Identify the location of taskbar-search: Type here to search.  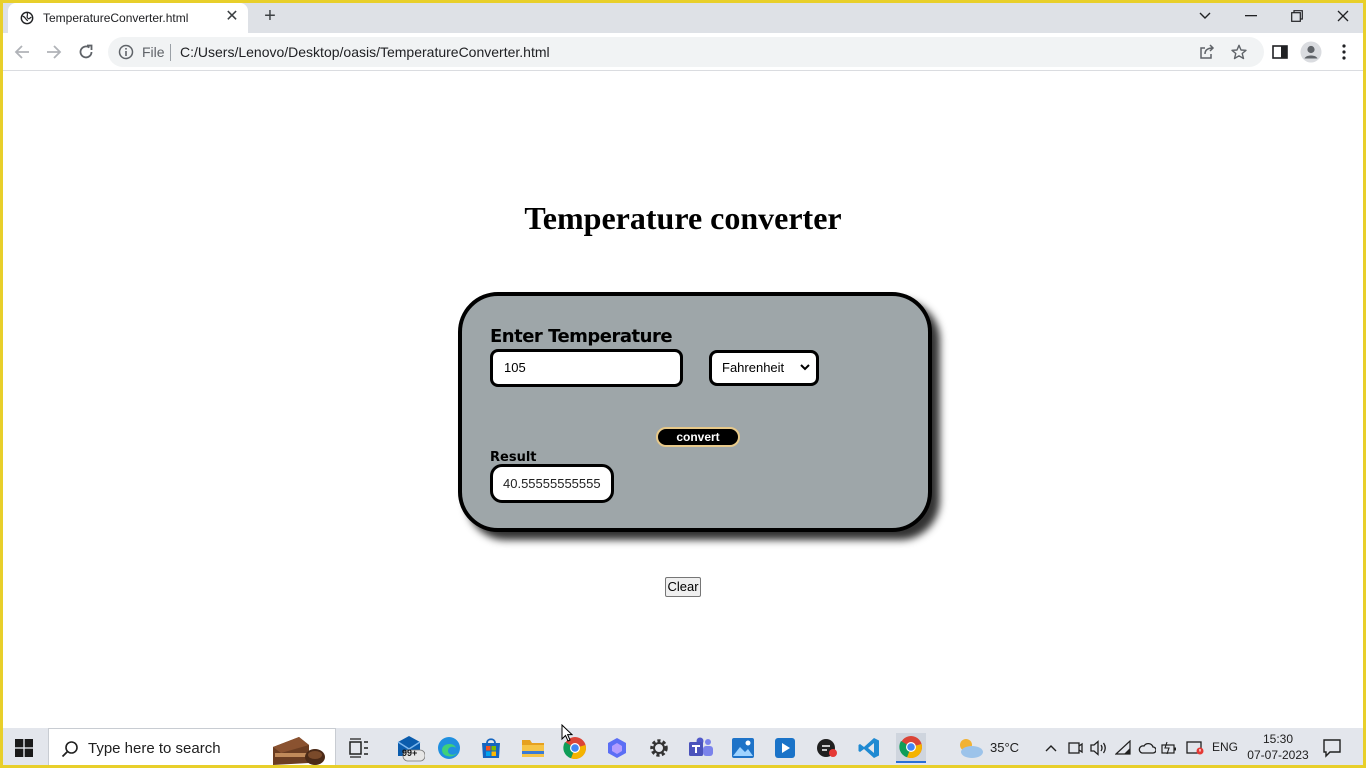
(192, 748).